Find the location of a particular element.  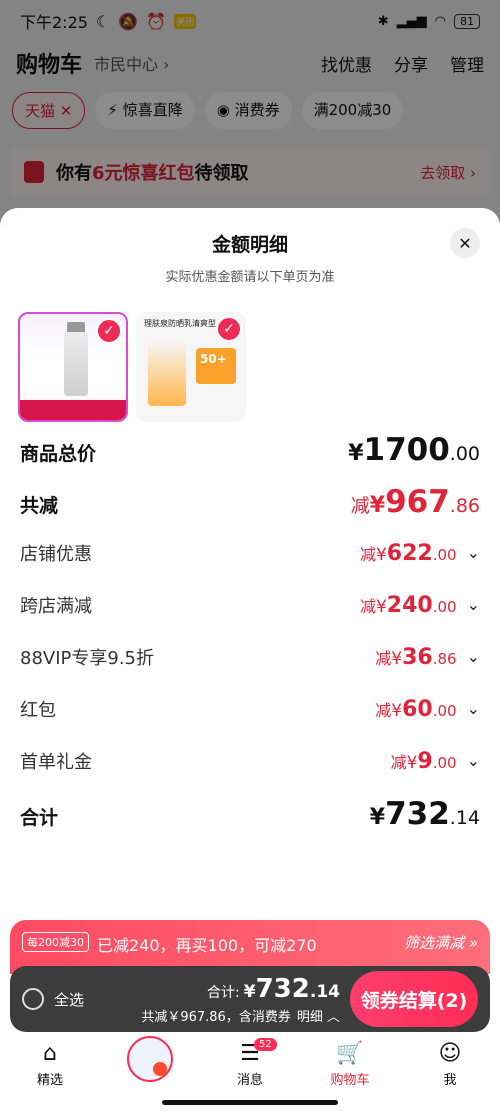

discount-int: 9 is located at coordinates (425, 761).